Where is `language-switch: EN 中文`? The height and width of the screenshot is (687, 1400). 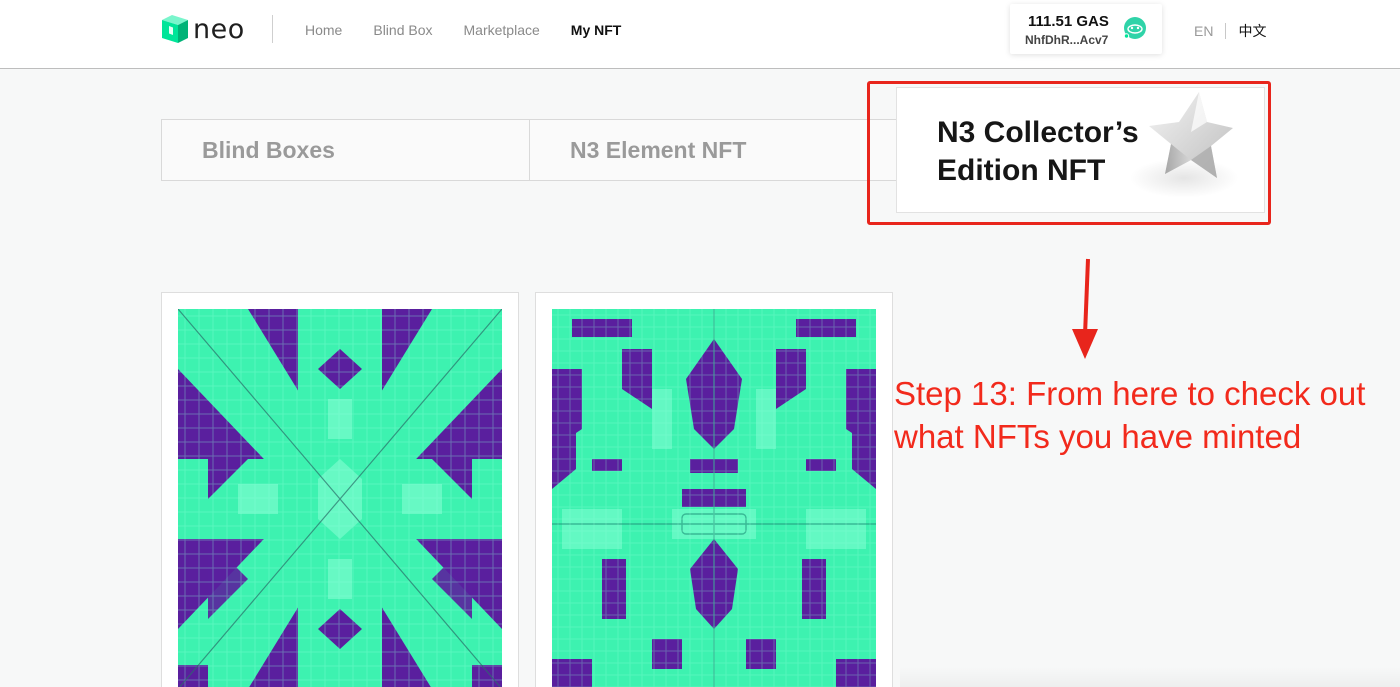
language-switch: EN 中文 is located at coordinates (1230, 31).